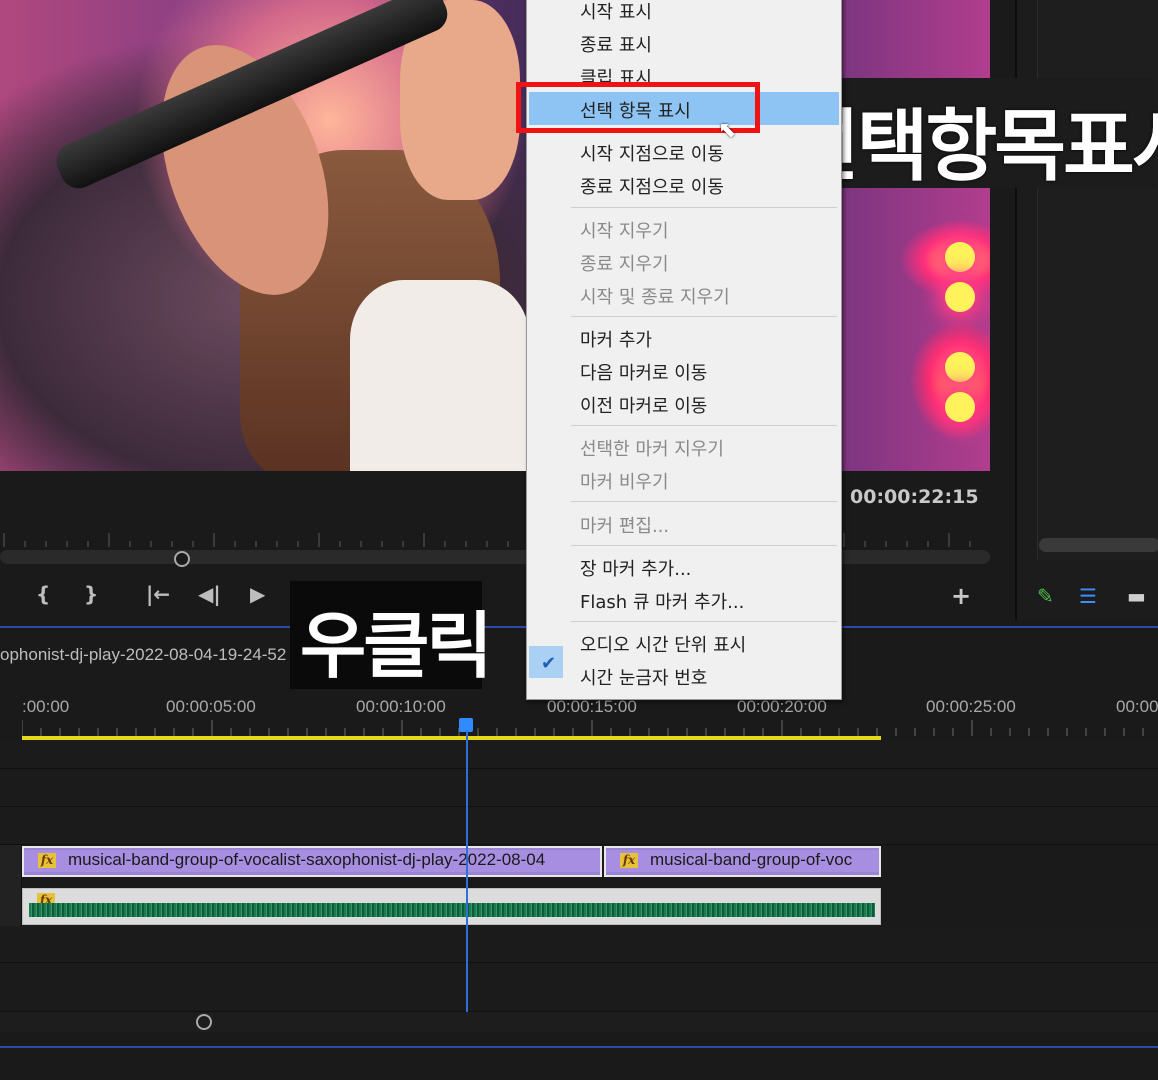 The image size is (1158, 1080). Describe the element at coordinates (684, 261) in the screenshot. I see `menu-item-clear-out: 종료 지우기` at that location.